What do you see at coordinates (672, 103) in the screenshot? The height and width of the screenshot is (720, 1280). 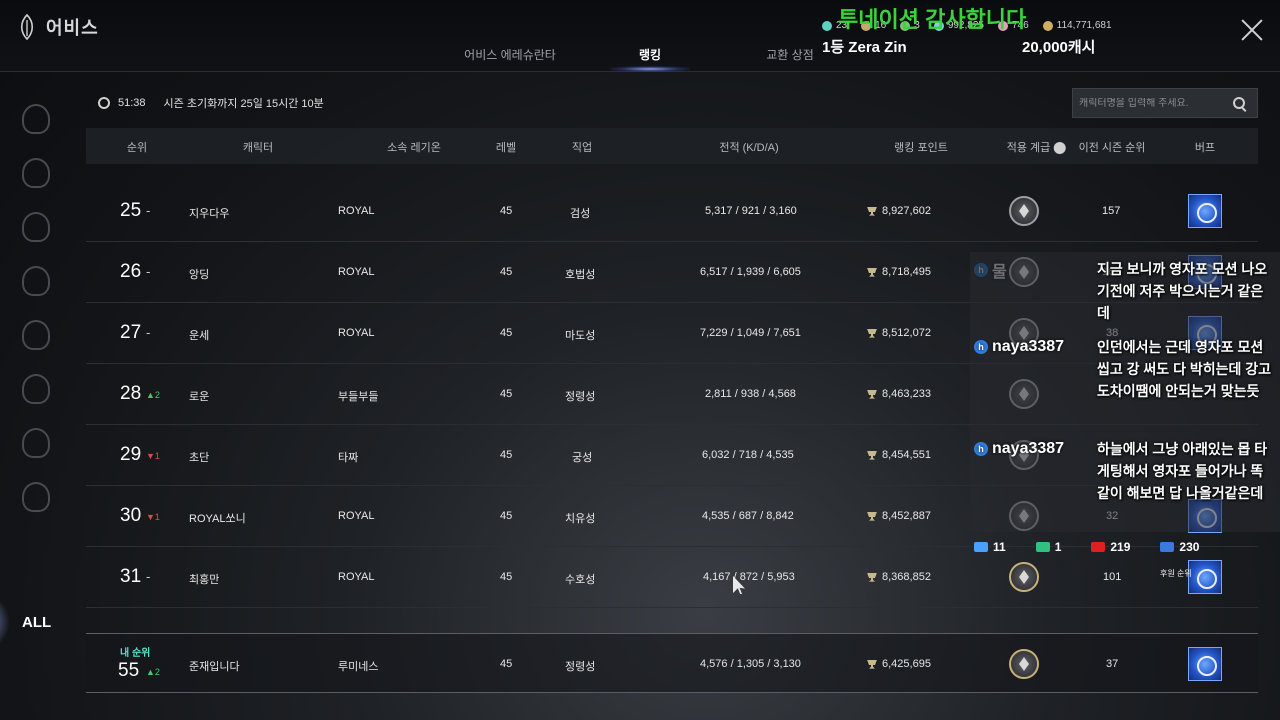 I see `season-bar: 51:38 시즌 초기화까지 25일 15시간 10분` at bounding box center [672, 103].